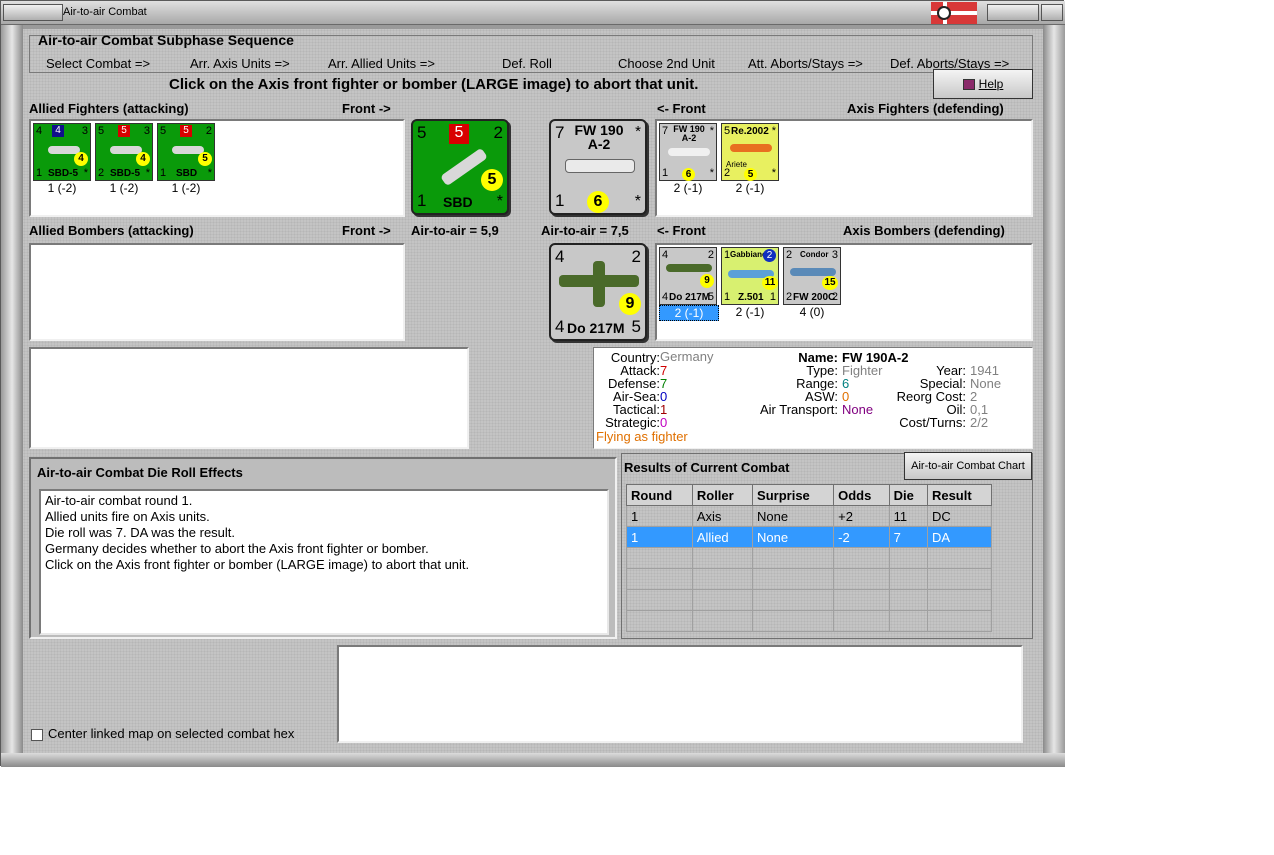  What do you see at coordinates (560, 256) in the screenshot?
I see `big-tl: 4` at bounding box center [560, 256].